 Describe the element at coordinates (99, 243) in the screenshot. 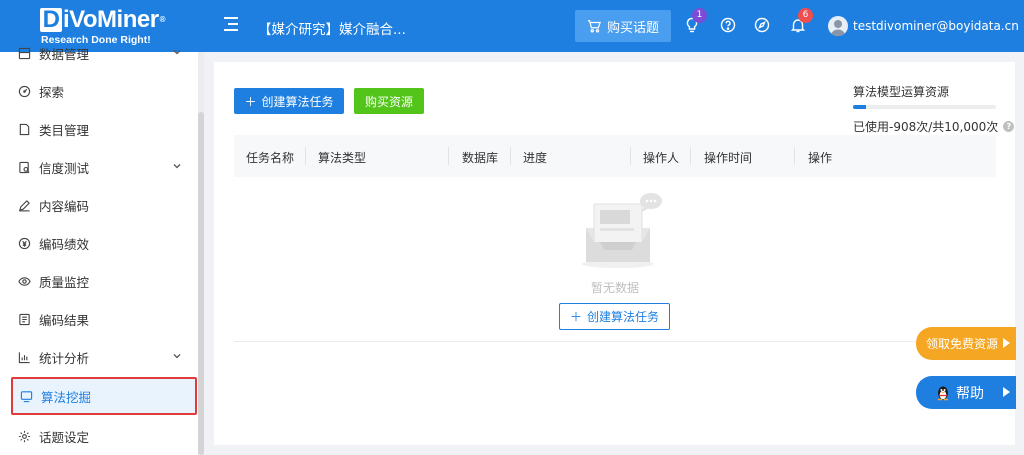

I see `sidebar-item-coding-performance: 编码绩效` at that location.